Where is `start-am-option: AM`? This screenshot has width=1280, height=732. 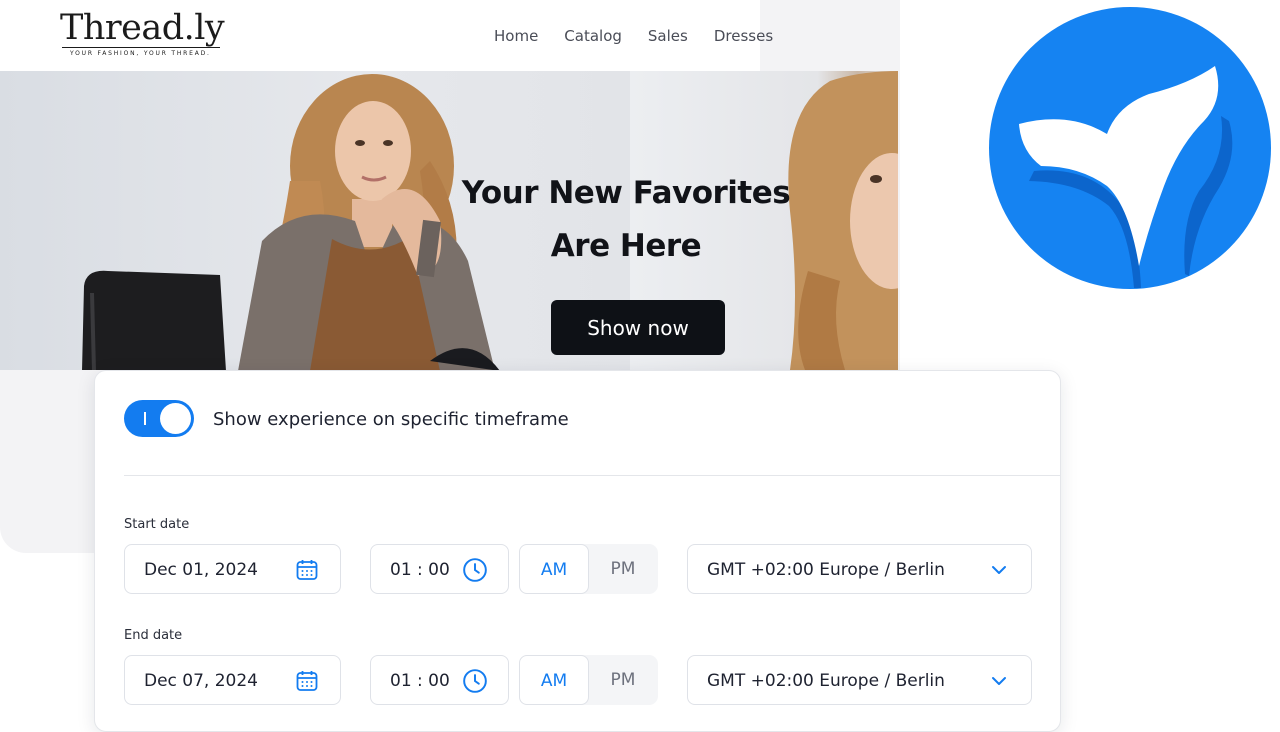 start-am-option: AM is located at coordinates (554, 569).